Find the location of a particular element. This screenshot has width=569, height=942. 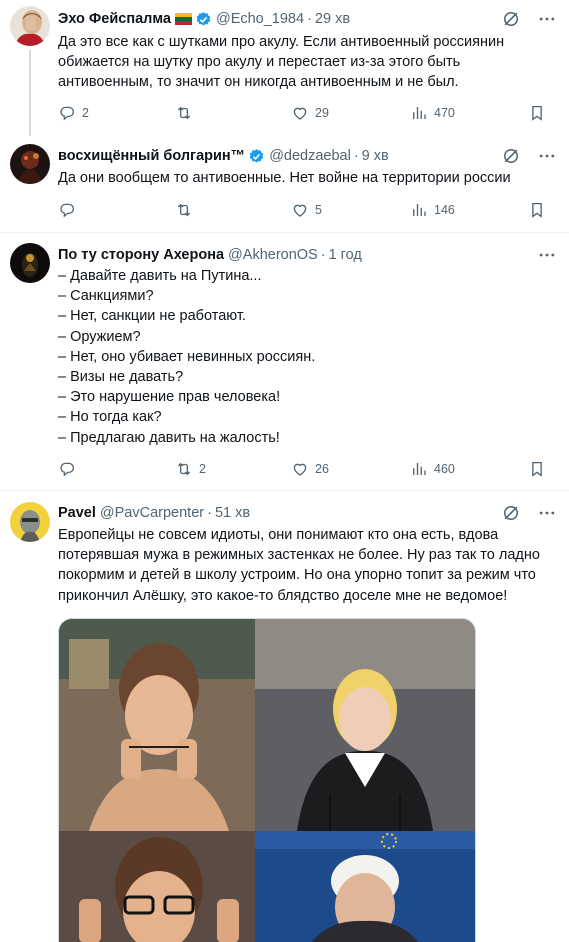

tweet-actions: 2 26 460 is located at coordinates (308, 470).